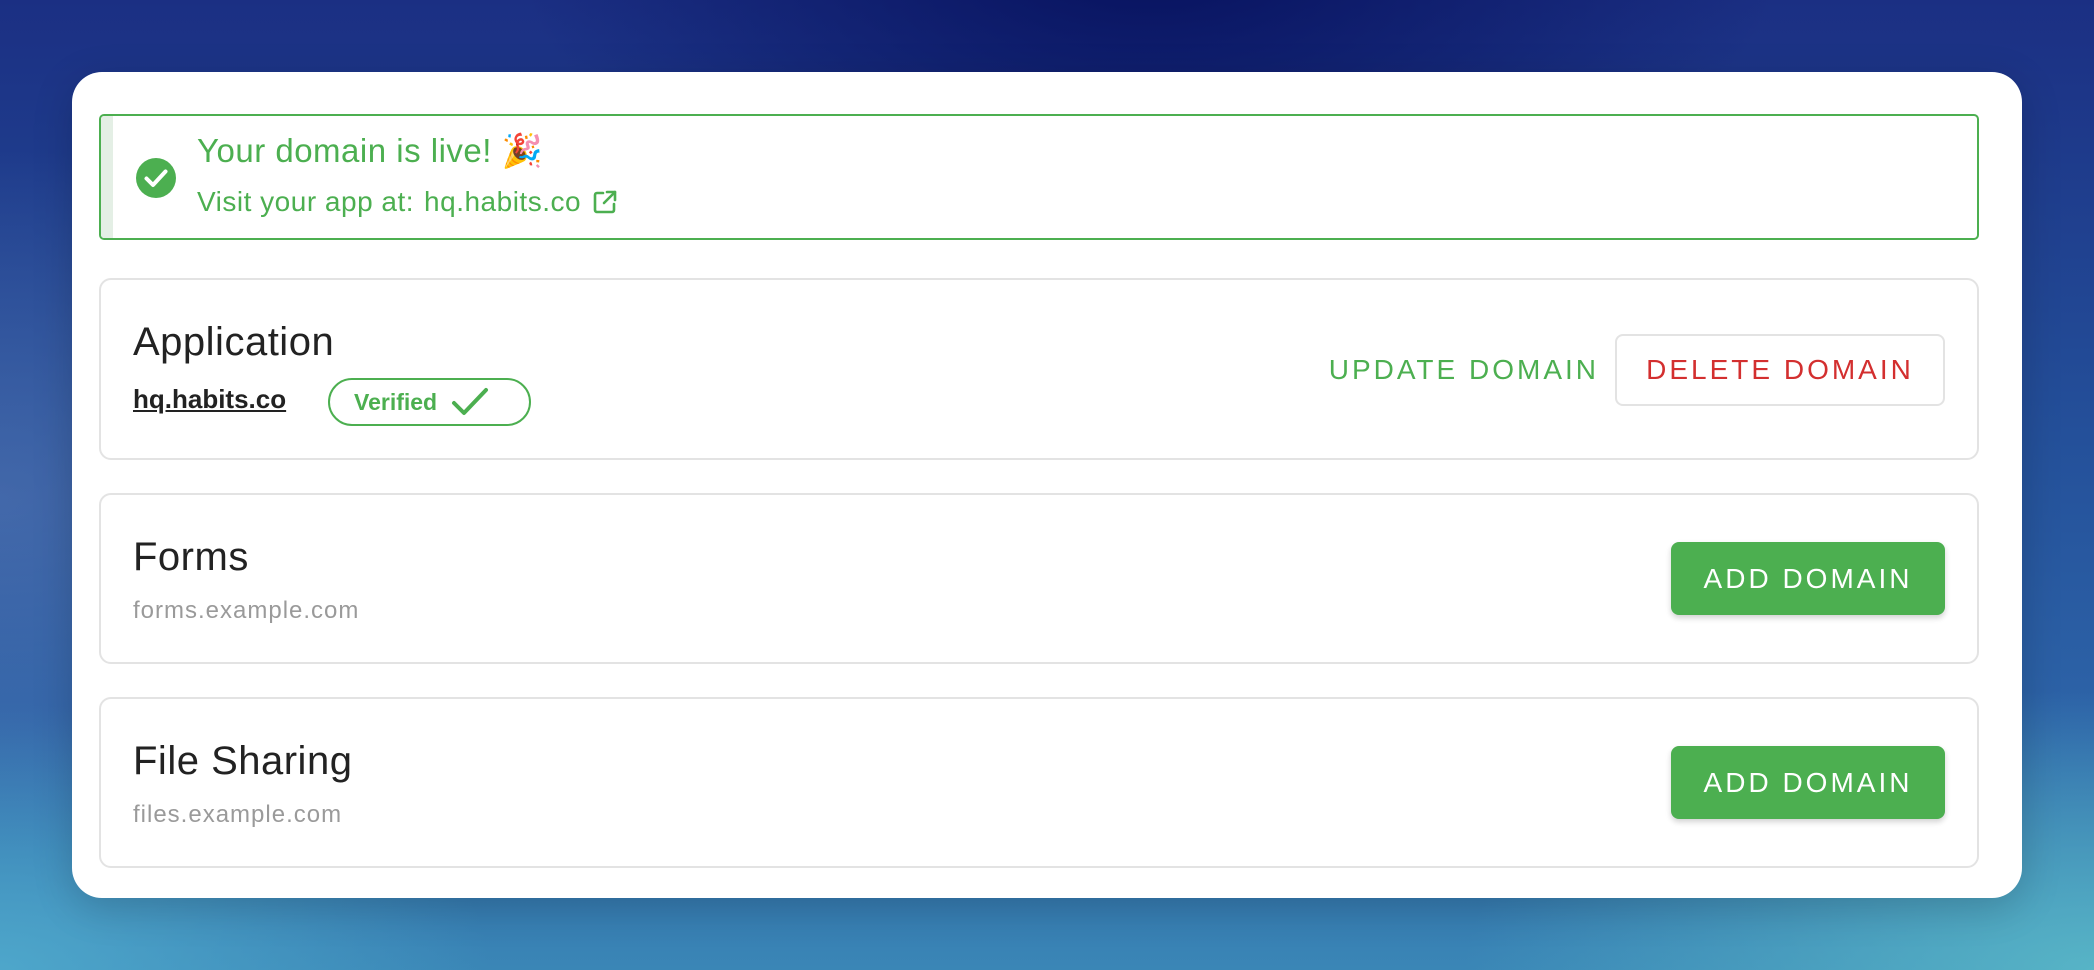 The height and width of the screenshot is (970, 2094). Describe the element at coordinates (605, 202) in the screenshot. I see `external-link-icon` at that location.